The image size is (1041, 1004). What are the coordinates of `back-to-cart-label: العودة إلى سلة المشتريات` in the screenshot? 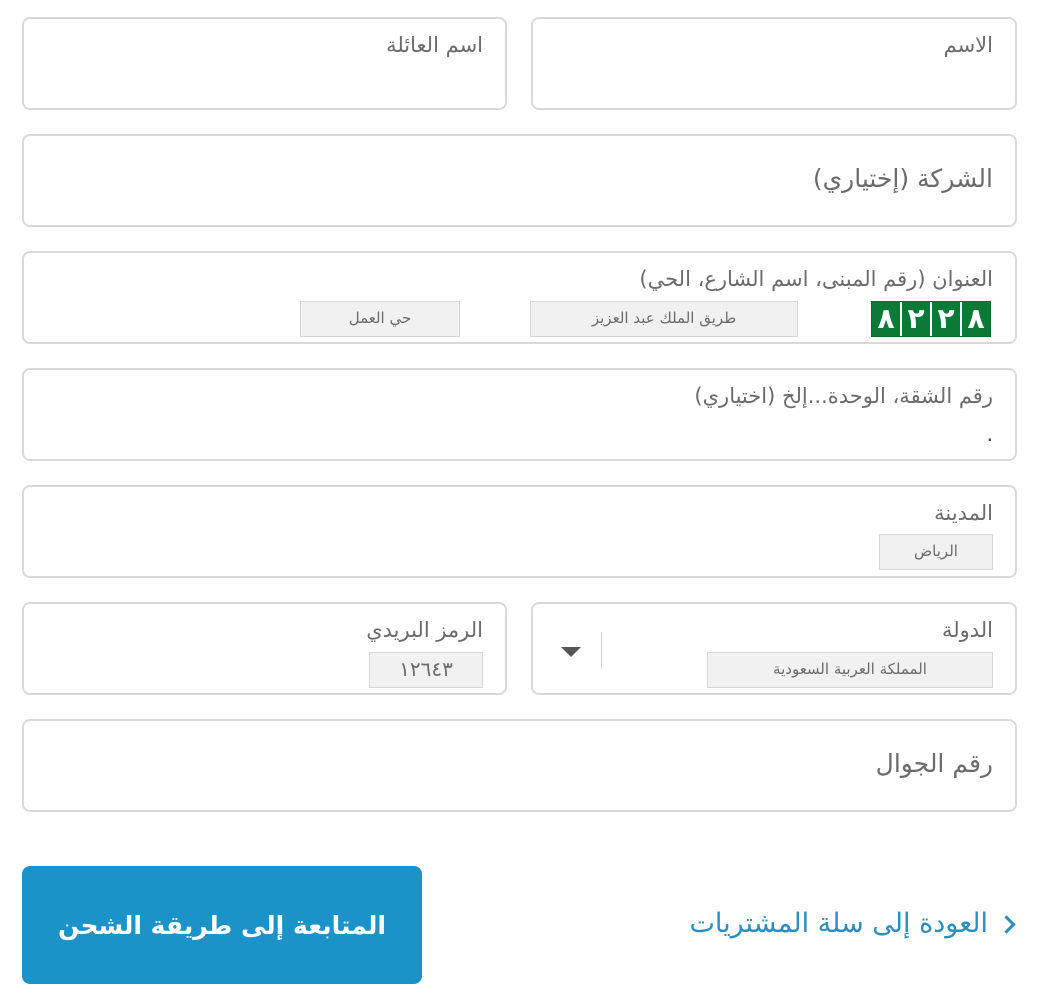 It's located at (838, 923).